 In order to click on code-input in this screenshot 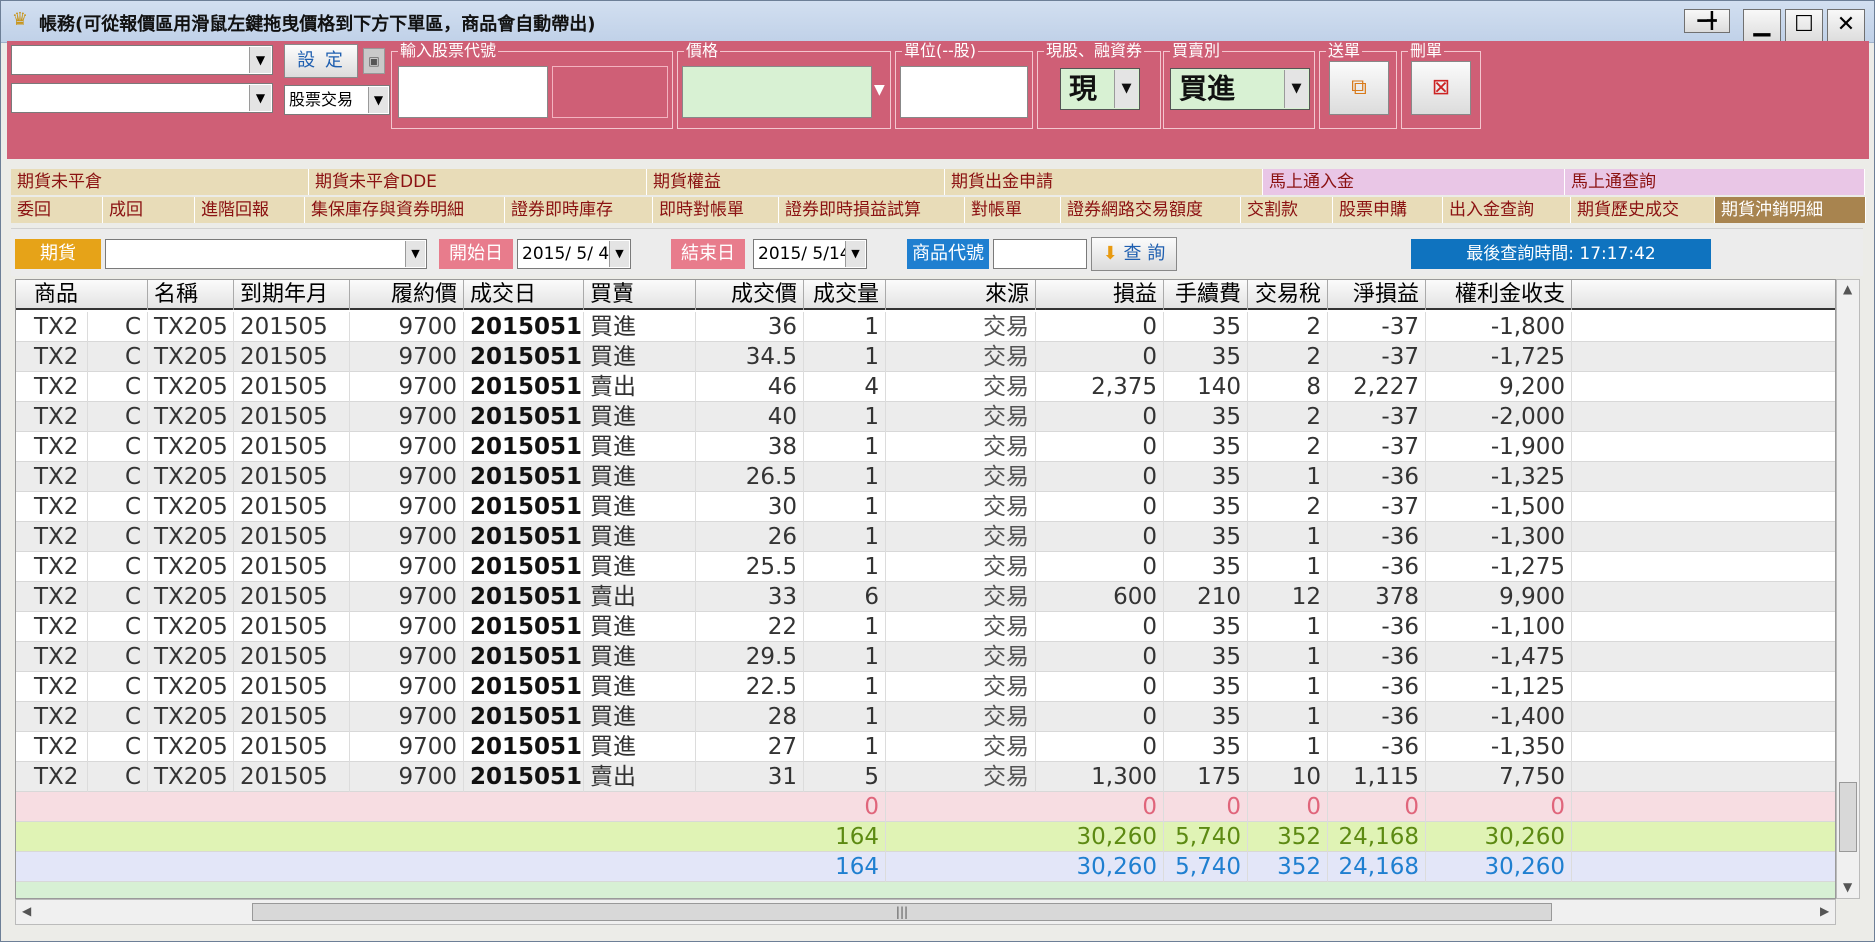, I will do `click(1040, 254)`.